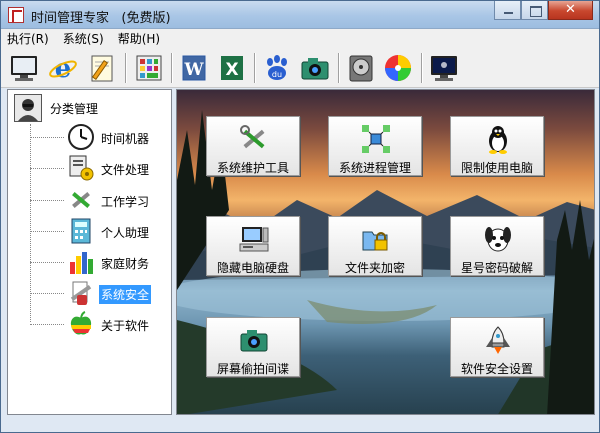 The image size is (600, 433). I want to click on system-maintenance-tool-button: 系统维护工具, so click(253, 146).